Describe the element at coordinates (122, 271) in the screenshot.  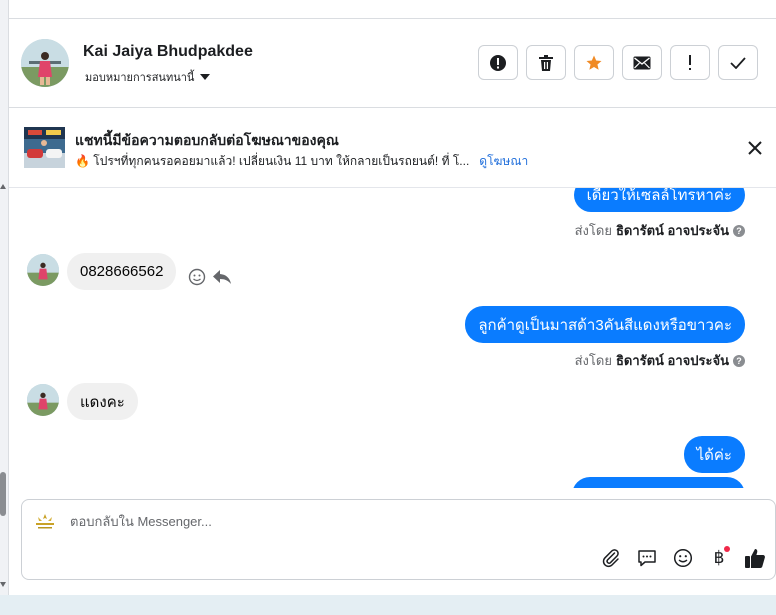
I see `message-bubble-incoming: 0828666562` at that location.